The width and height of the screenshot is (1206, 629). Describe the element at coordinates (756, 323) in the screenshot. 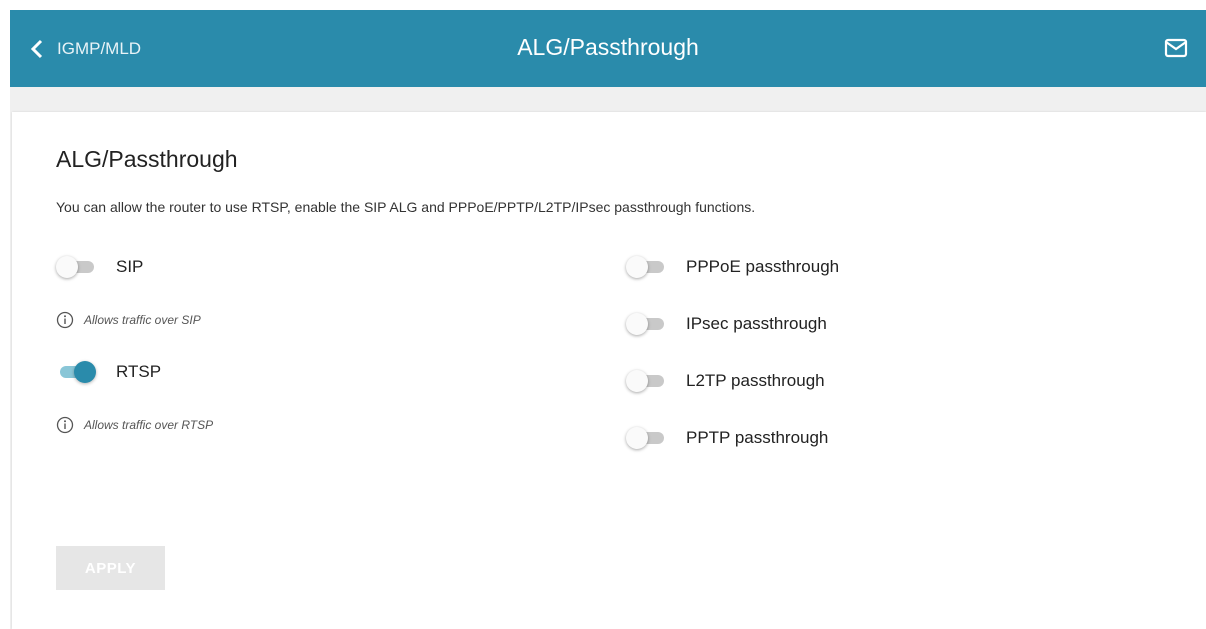

I see `ipsec-label: IPsec passthrough` at that location.